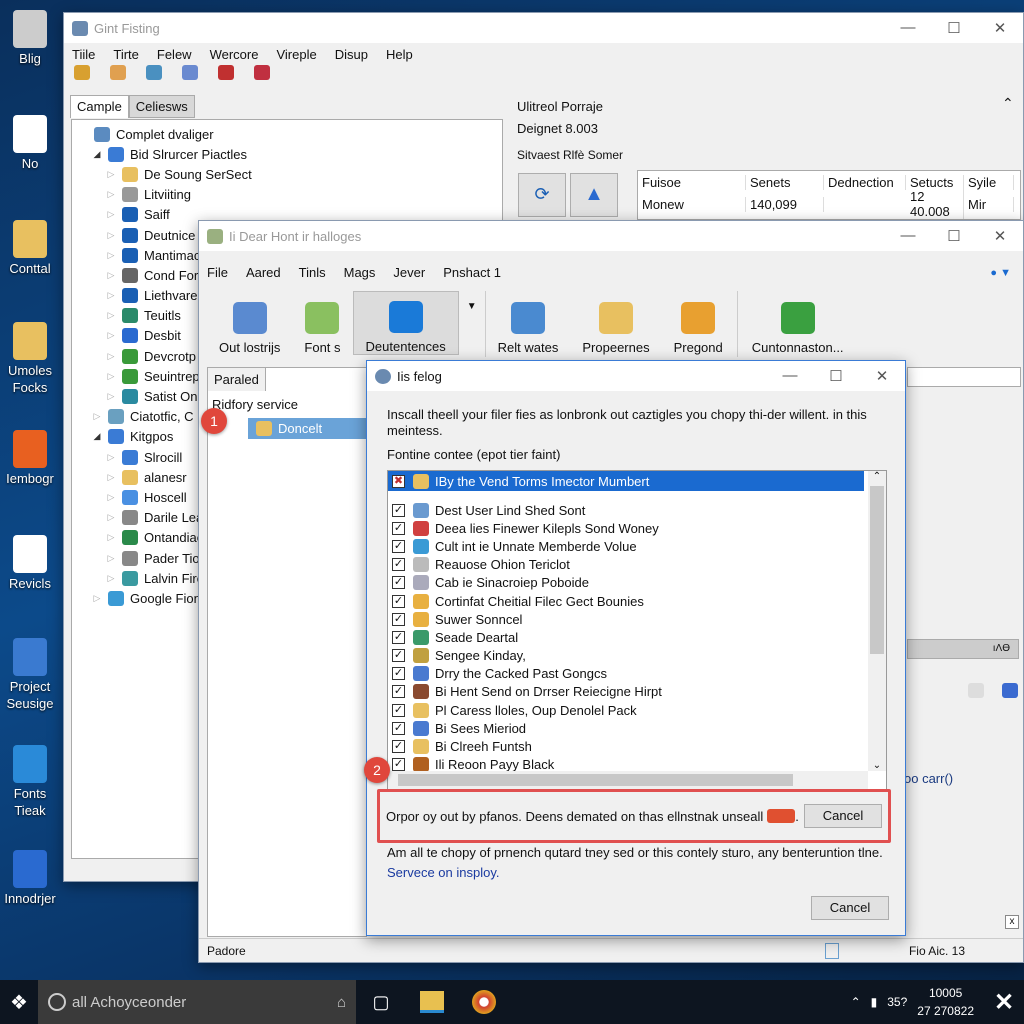 The image size is (1024, 1024). I want to click on list-item: ✓ Cult int ie Unnate Memberde Volue, so click(637, 546).